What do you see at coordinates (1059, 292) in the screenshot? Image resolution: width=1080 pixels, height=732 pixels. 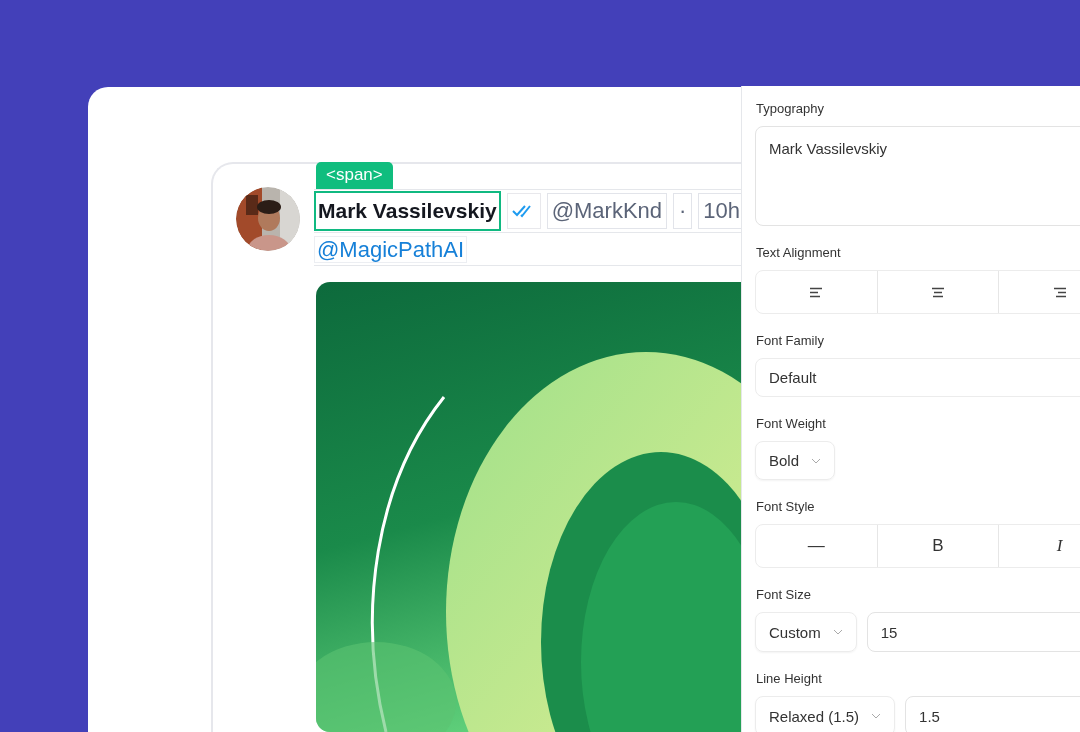 I see `align-right-icon` at bounding box center [1059, 292].